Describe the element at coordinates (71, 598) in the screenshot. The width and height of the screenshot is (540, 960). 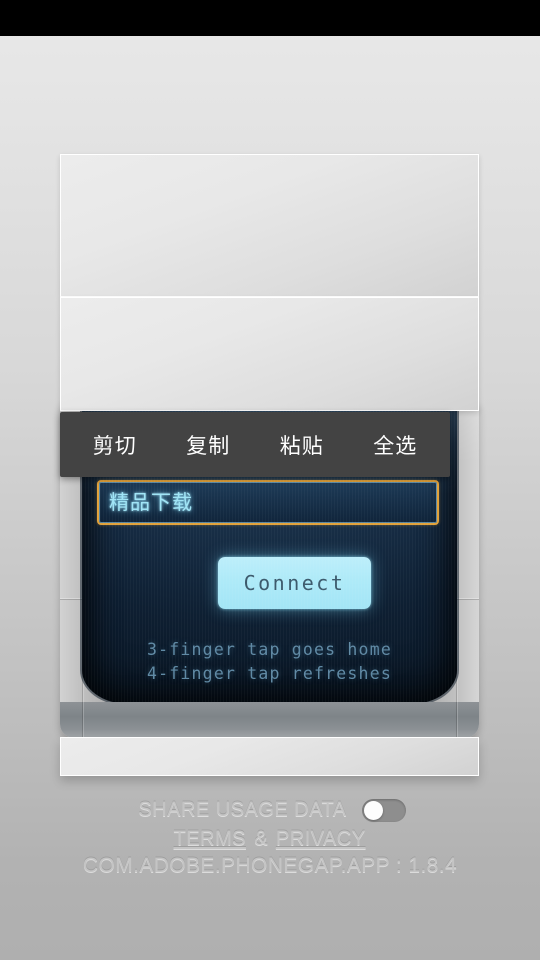
I see `bezel-seam-mid-left` at that location.